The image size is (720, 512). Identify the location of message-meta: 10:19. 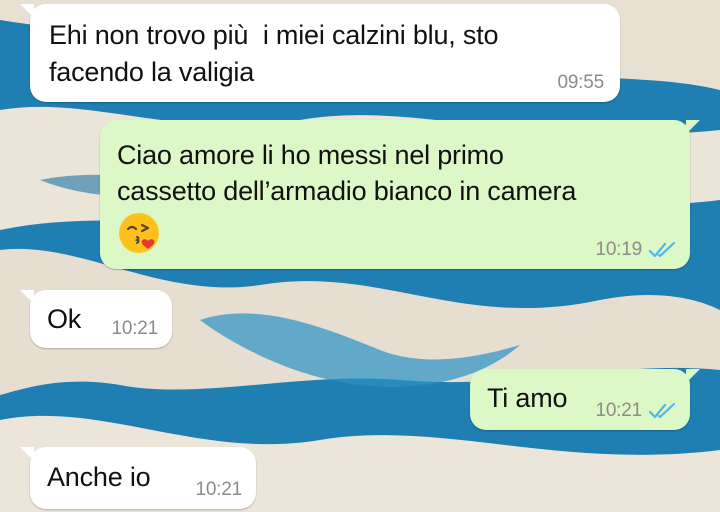
(635, 250).